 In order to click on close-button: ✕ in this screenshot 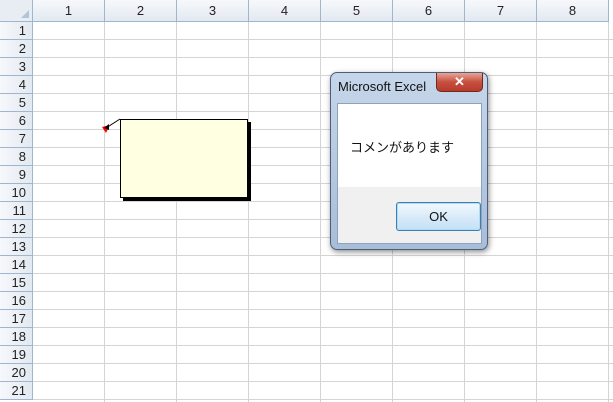, I will do `click(459, 82)`.